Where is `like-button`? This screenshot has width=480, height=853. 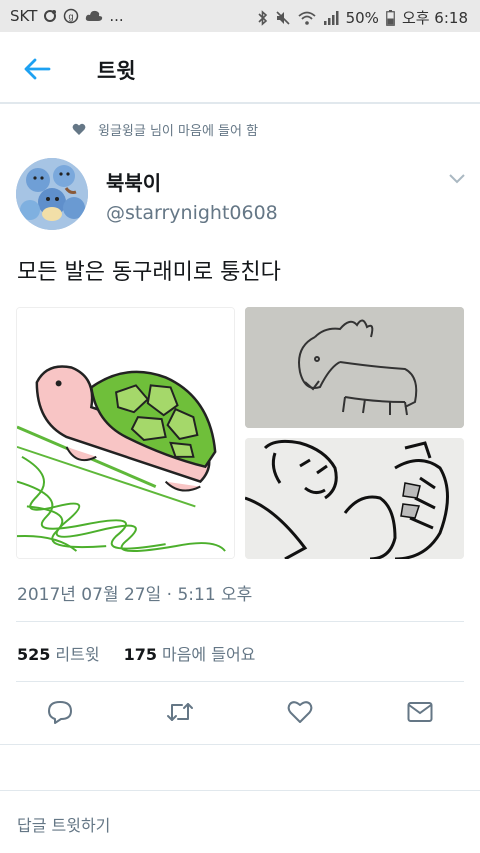
like-button is located at coordinates (300, 712).